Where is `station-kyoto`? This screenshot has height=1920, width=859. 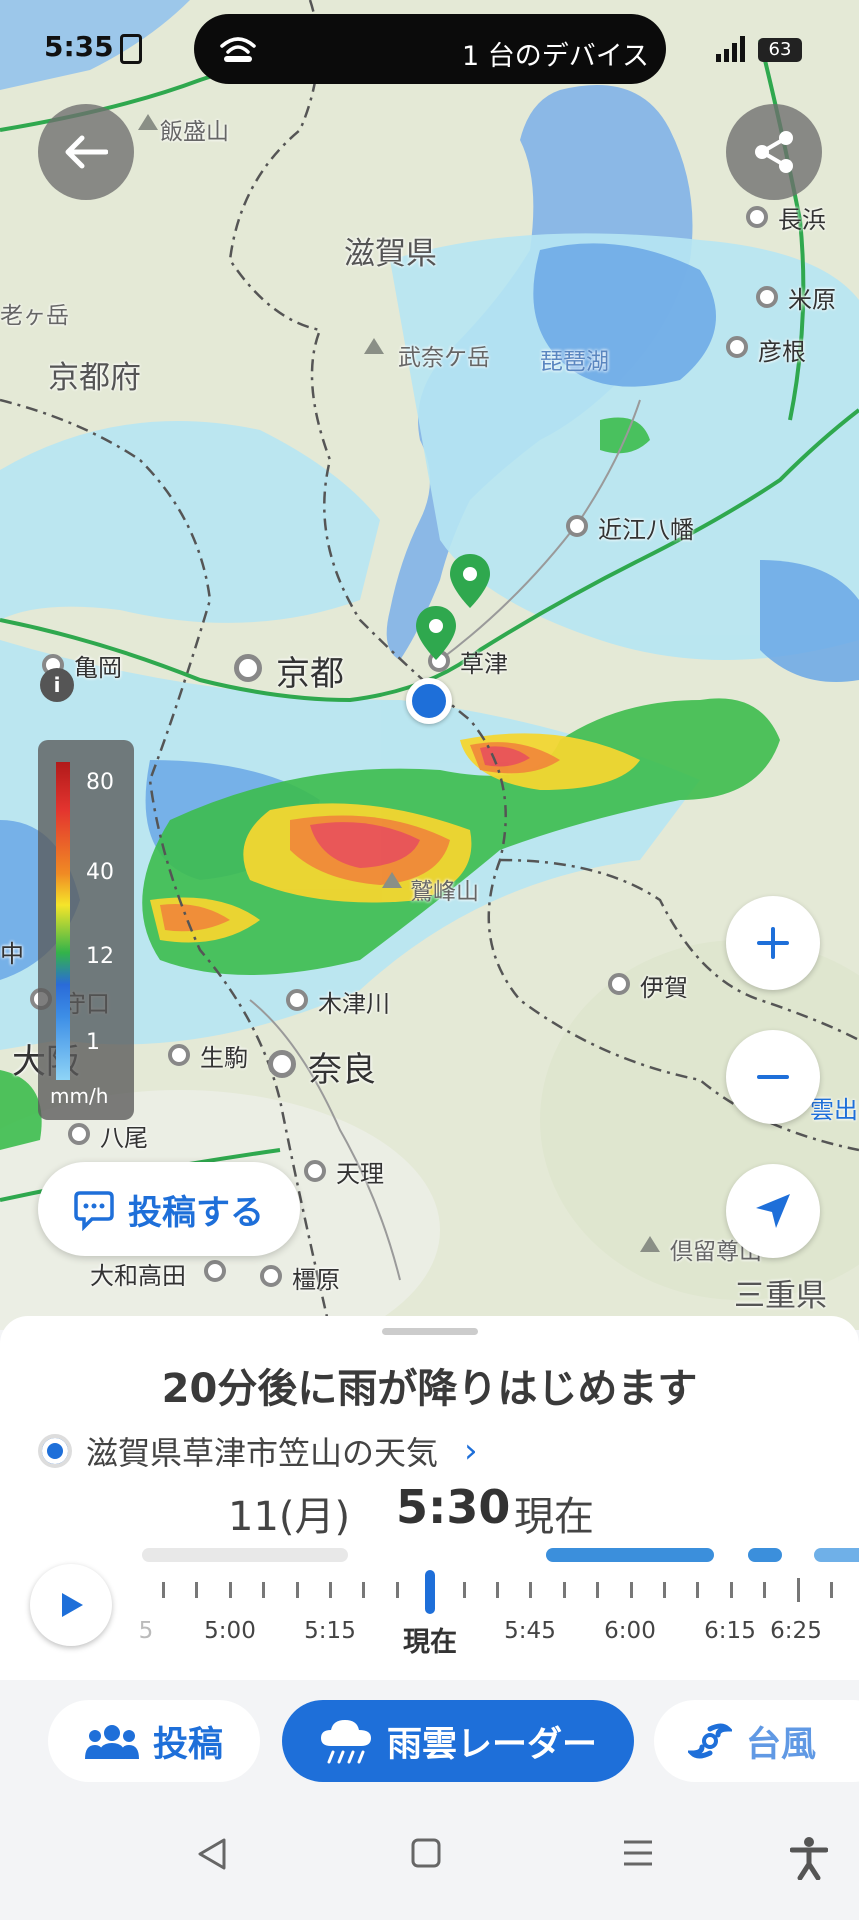
station-kyoto is located at coordinates (248, 668).